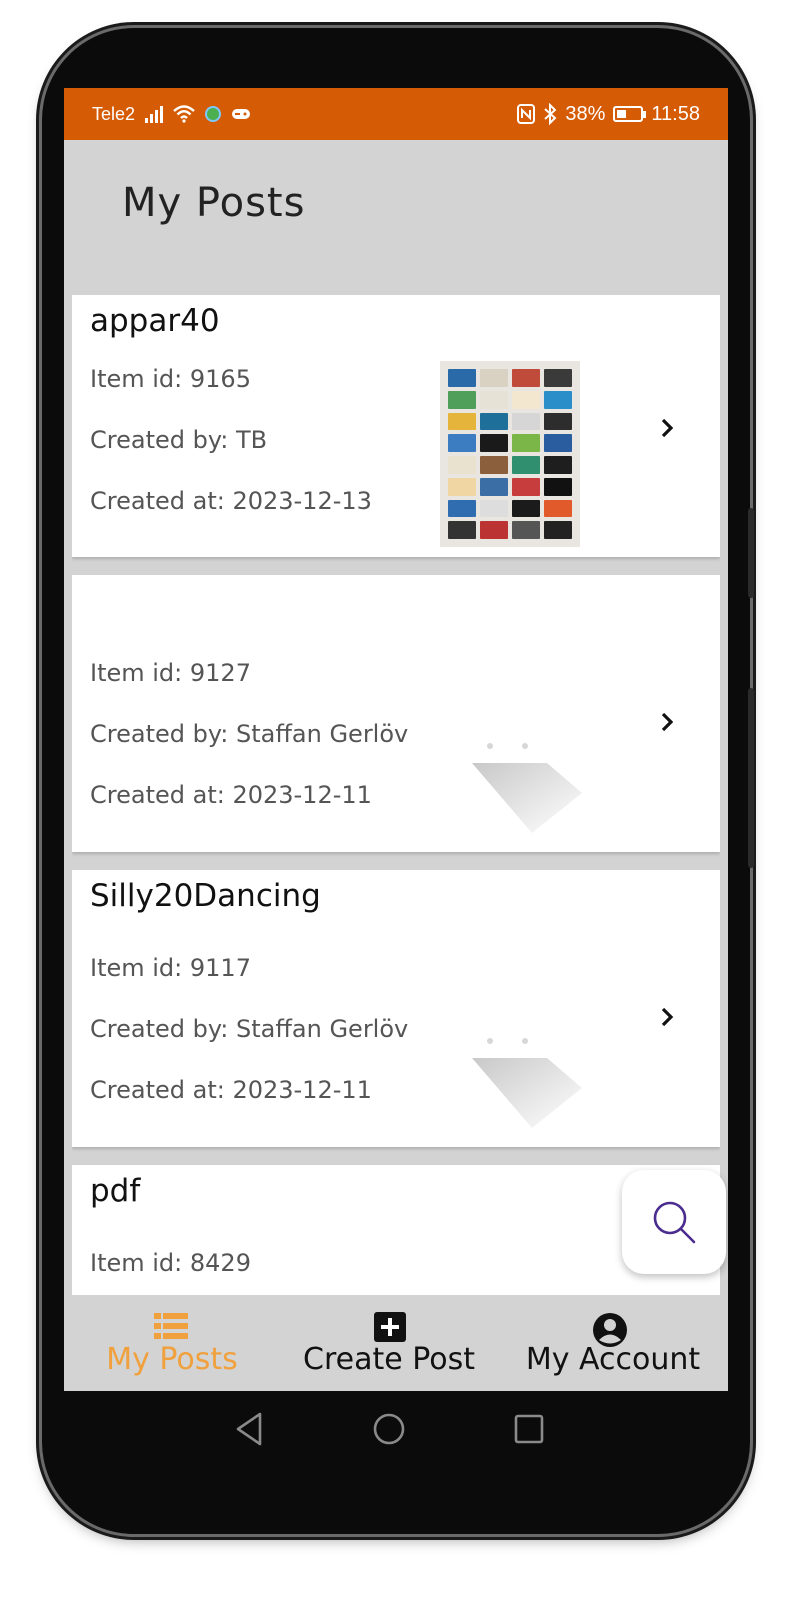 Image resolution: width=800 pixels, height=1600 pixels. Describe the element at coordinates (389, 1359) in the screenshot. I see `nav-label: Create Post` at that location.